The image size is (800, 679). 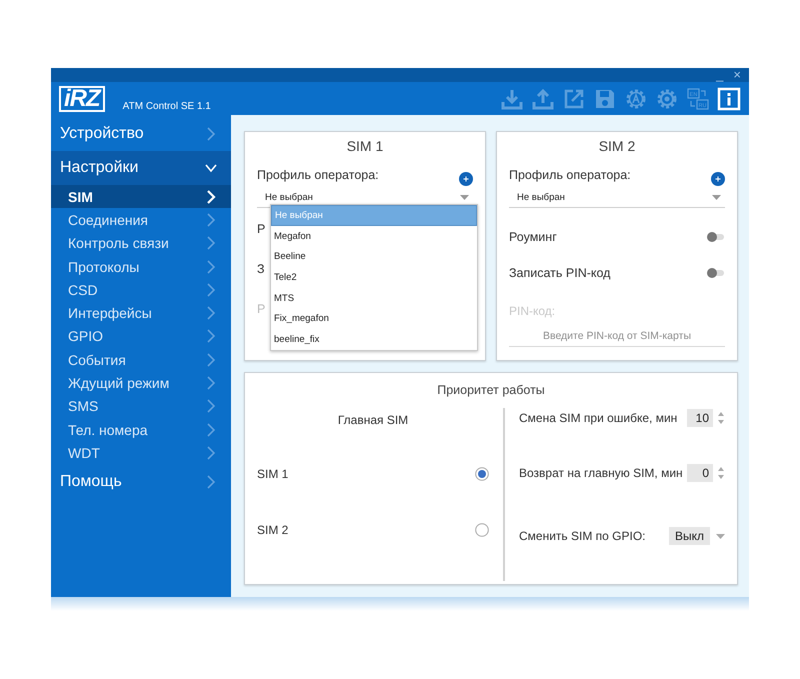 What do you see at coordinates (737, 75) in the screenshot?
I see `close-button: ×` at bounding box center [737, 75].